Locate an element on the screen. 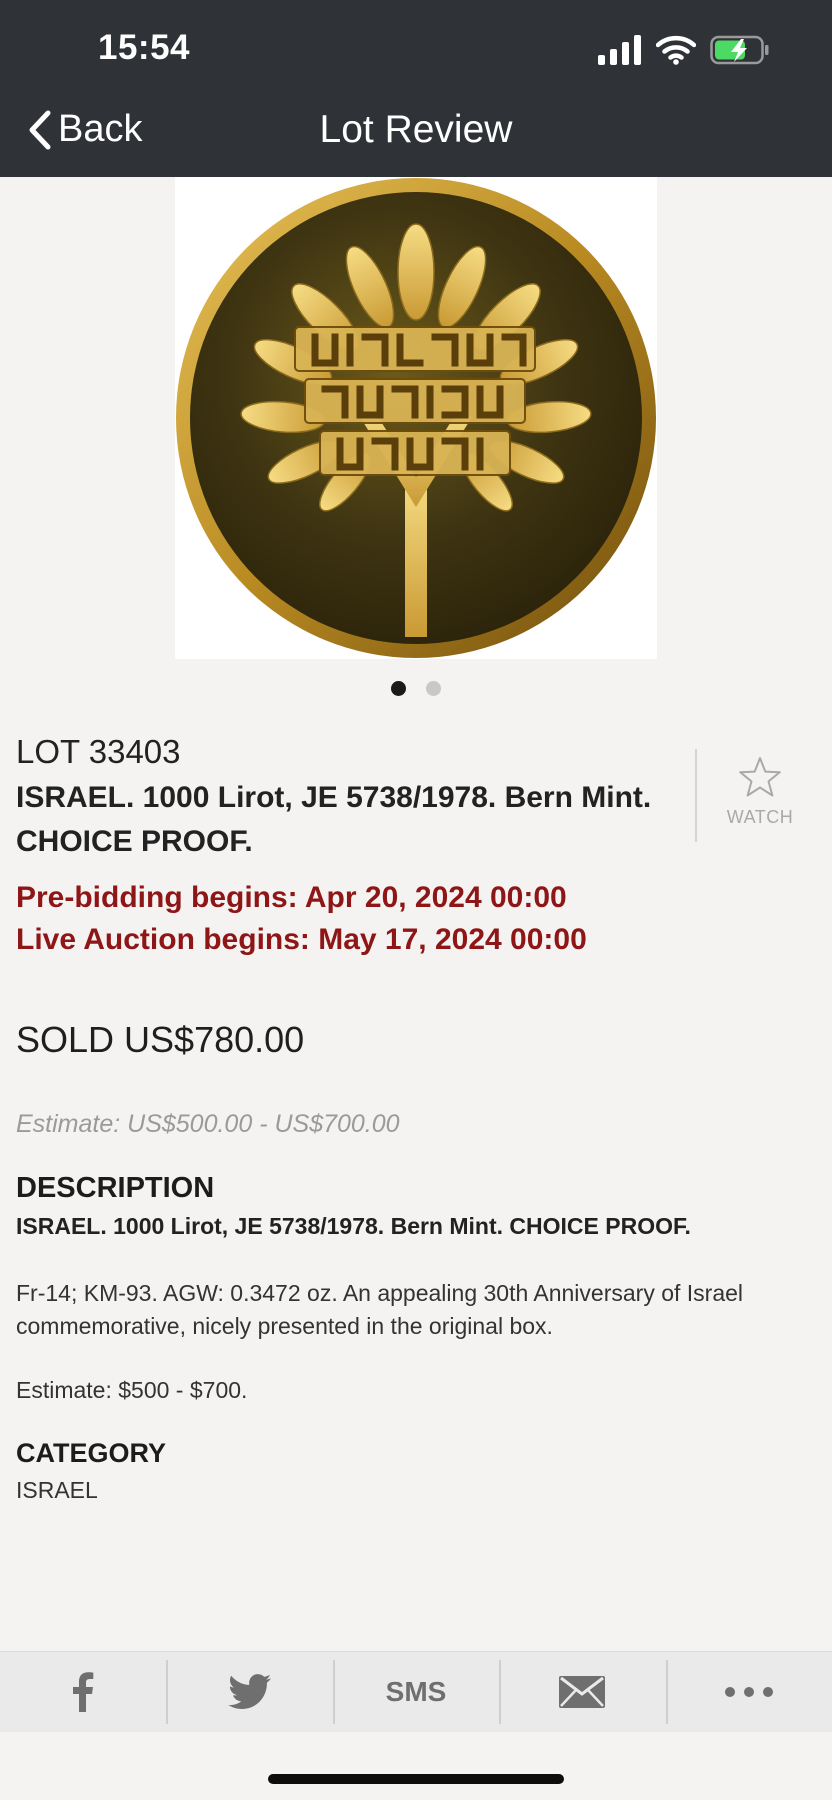  mail-icon is located at coordinates (582, 1692).